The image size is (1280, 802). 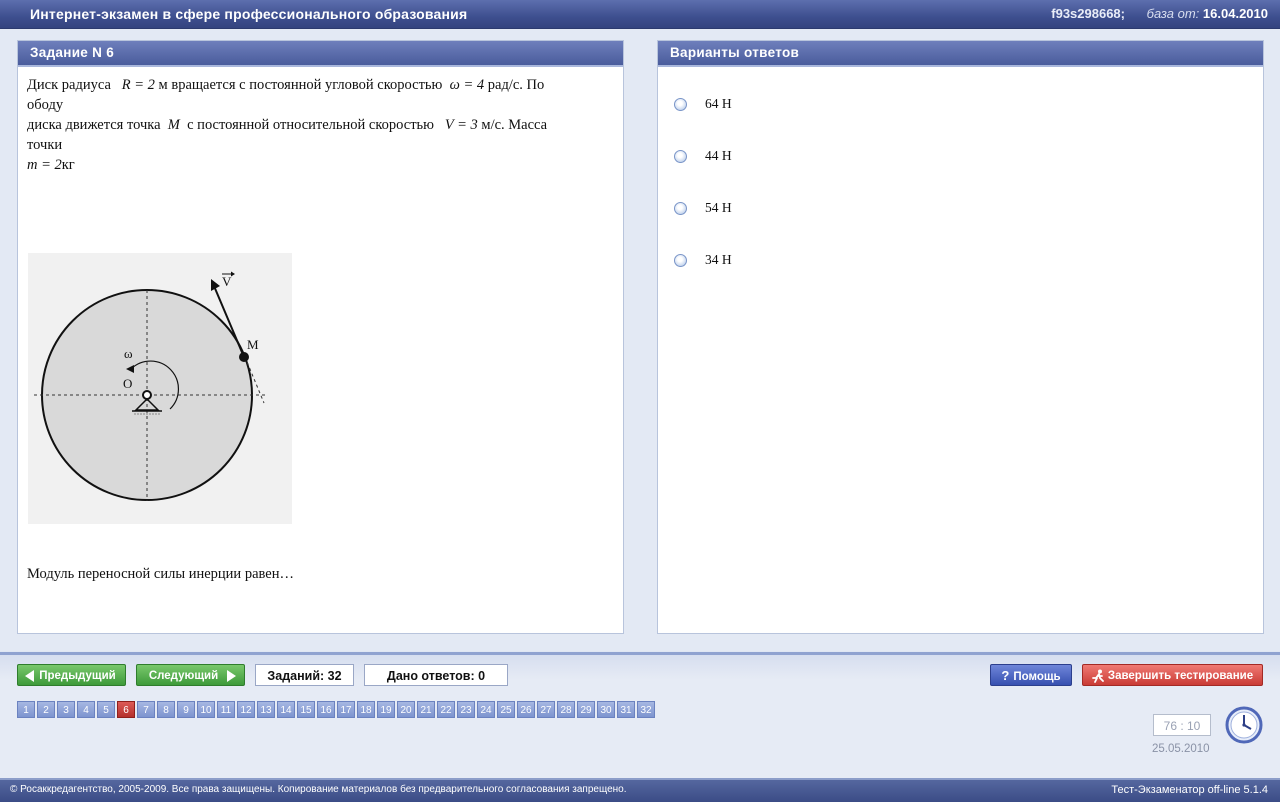 What do you see at coordinates (586, 709) in the screenshot?
I see `question-number-29: 29` at bounding box center [586, 709].